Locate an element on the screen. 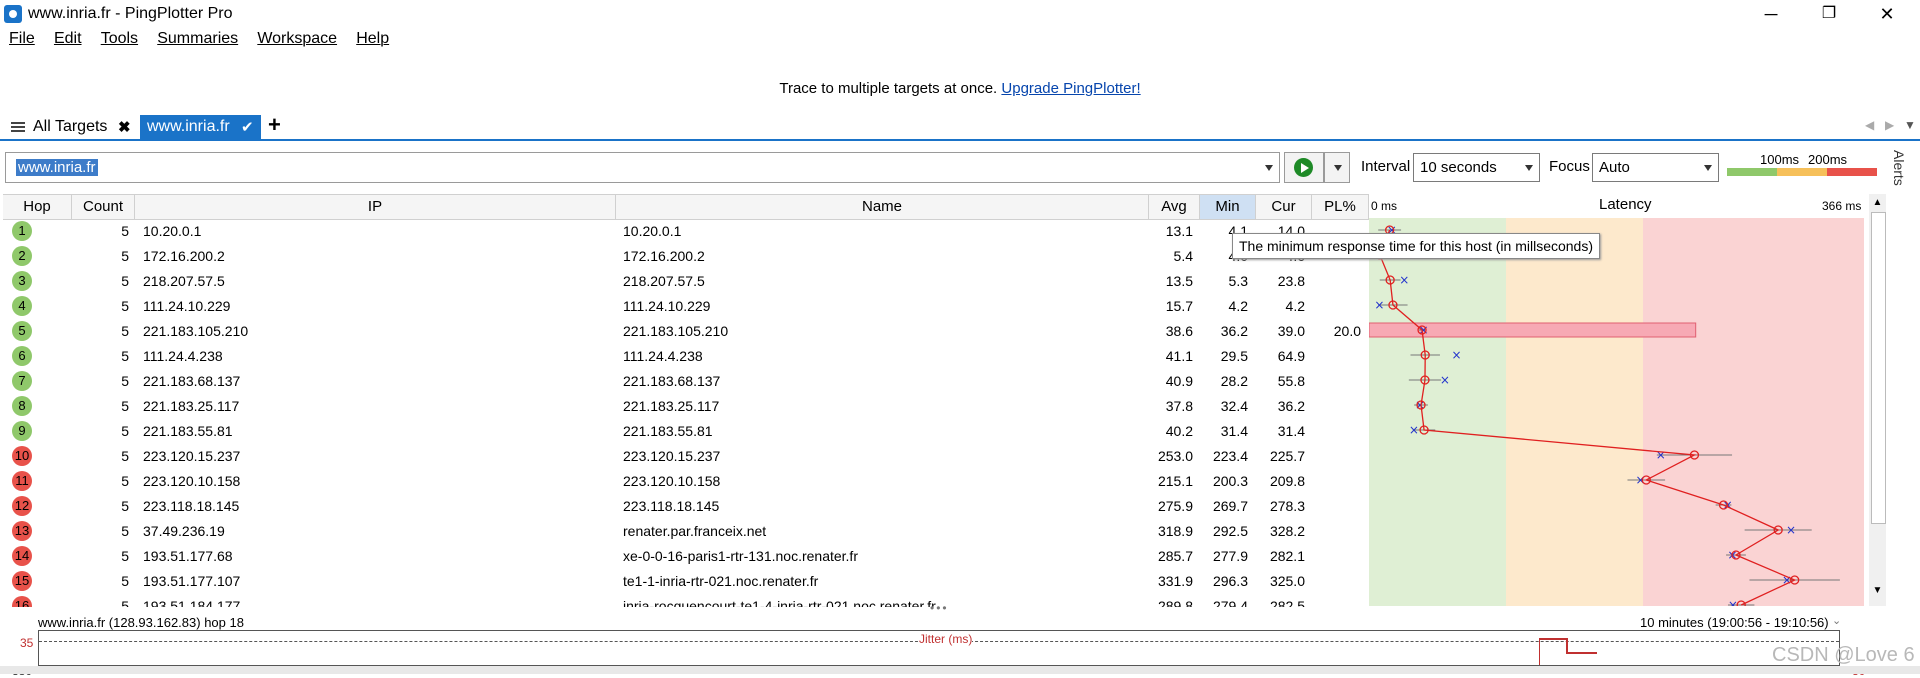  hop-number-badge: 1 is located at coordinates (22, 231).